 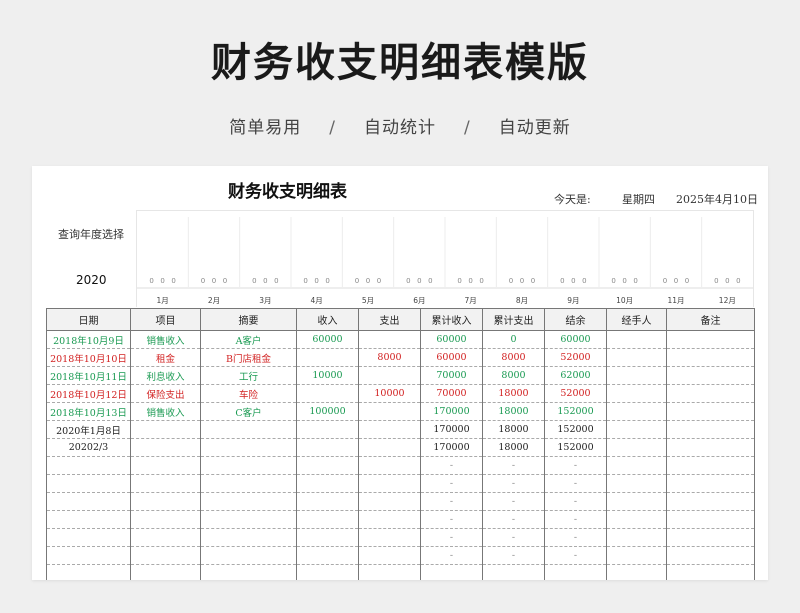 What do you see at coordinates (248, 393) in the screenshot?
I see `table-cell: 车险` at bounding box center [248, 393].